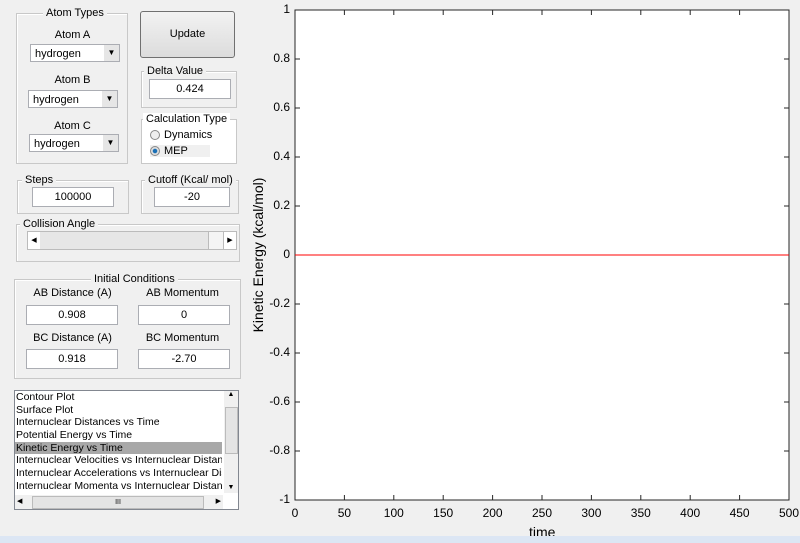 This screenshot has height=543, width=800. What do you see at coordinates (284, 499) in the screenshot?
I see `y-tick-label: -1` at bounding box center [284, 499].